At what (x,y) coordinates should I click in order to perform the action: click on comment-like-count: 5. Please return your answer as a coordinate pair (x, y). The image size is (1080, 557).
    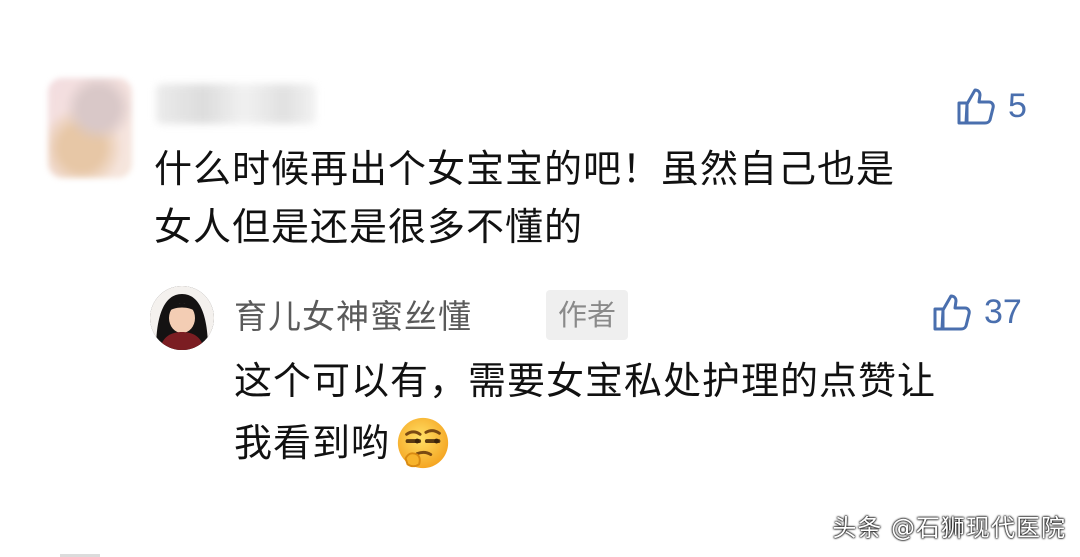
    Looking at the image, I should click on (1017, 105).